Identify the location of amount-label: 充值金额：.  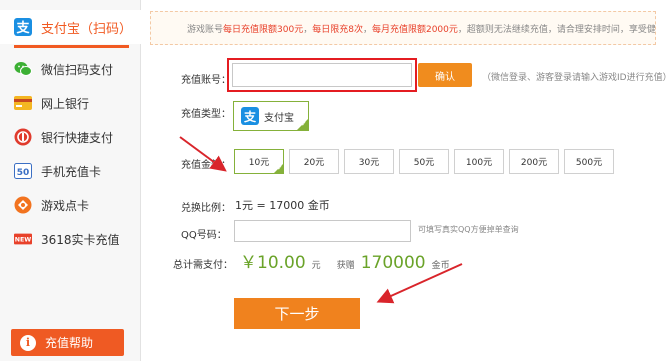
(206, 165).